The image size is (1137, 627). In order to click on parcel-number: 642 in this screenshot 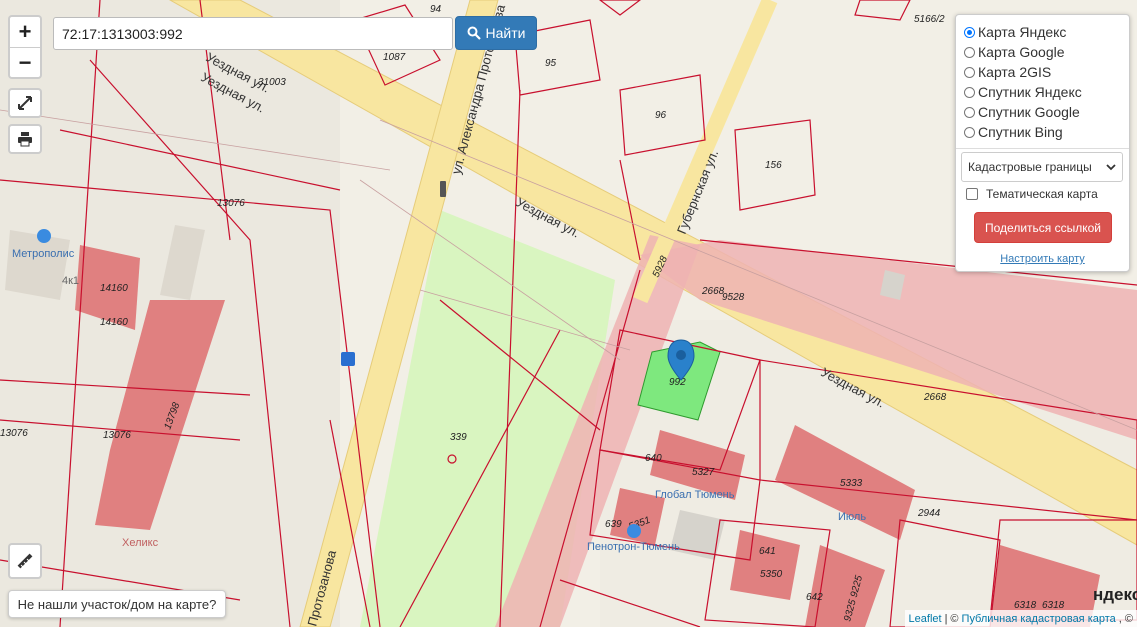, I will do `click(814, 597)`.